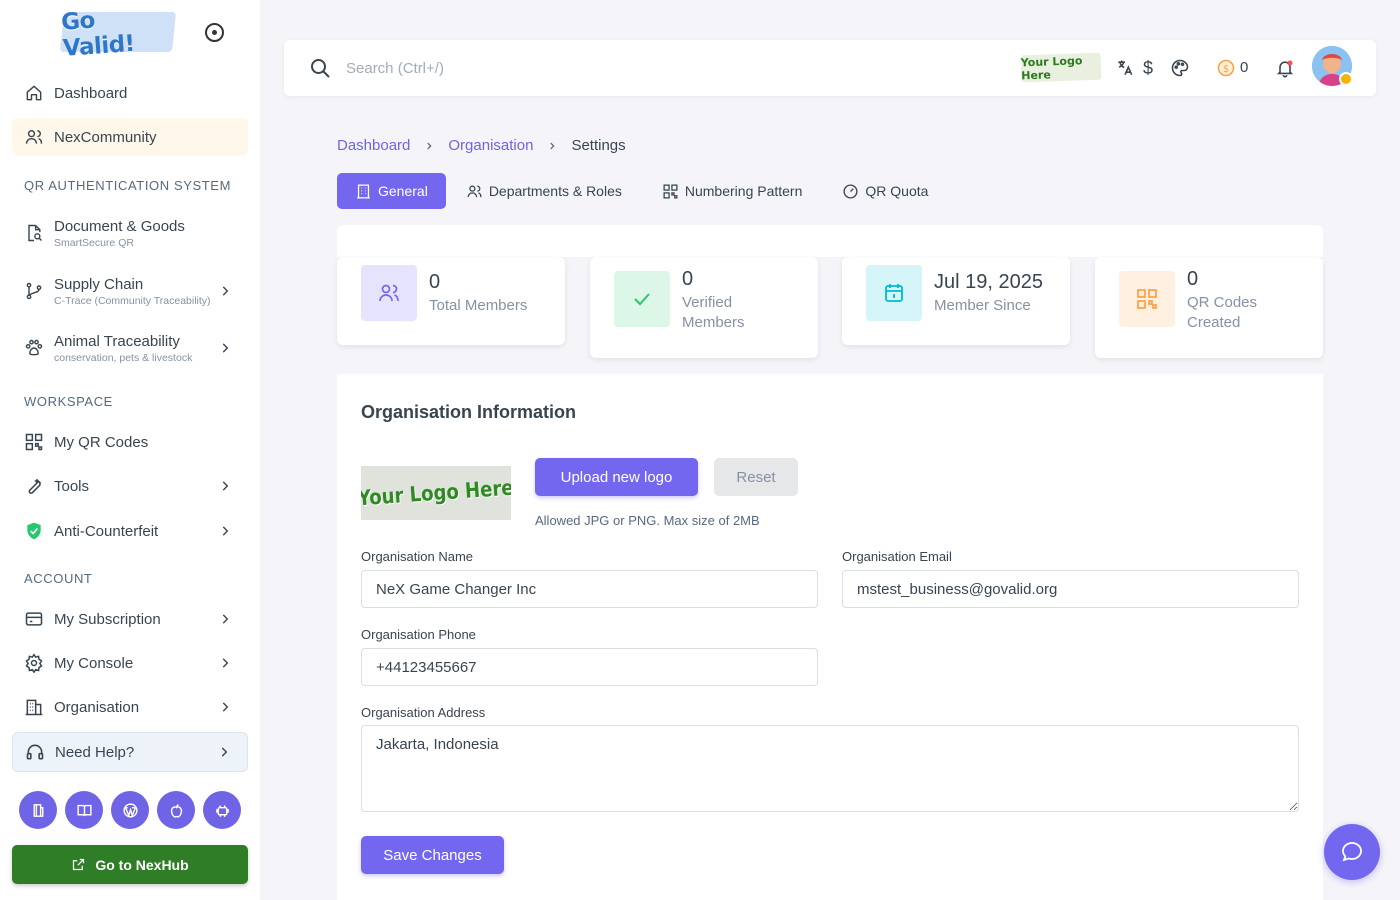 The width and height of the screenshot is (1400, 900). Describe the element at coordinates (713, 312) in the screenshot. I see `stat-label: Verified Members` at that location.